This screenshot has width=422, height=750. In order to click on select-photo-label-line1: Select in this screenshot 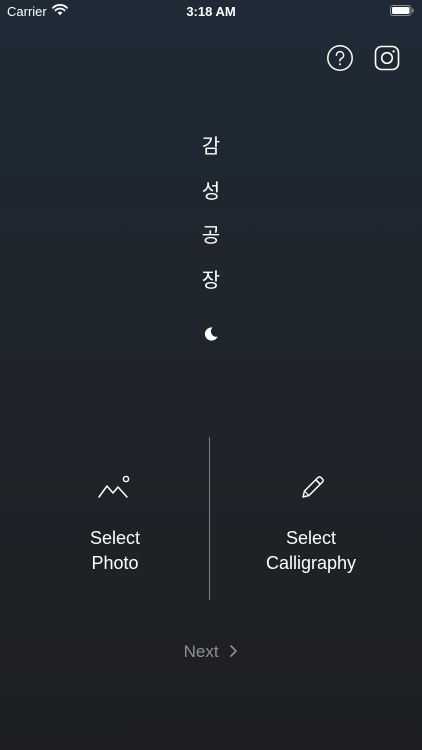, I will do `click(115, 538)`.